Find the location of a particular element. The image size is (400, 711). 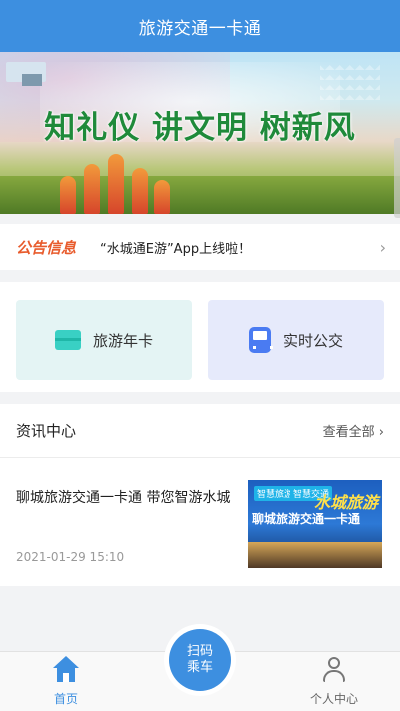

scan-to-ride-button: 扫码 乘车 is located at coordinates (200, 660).